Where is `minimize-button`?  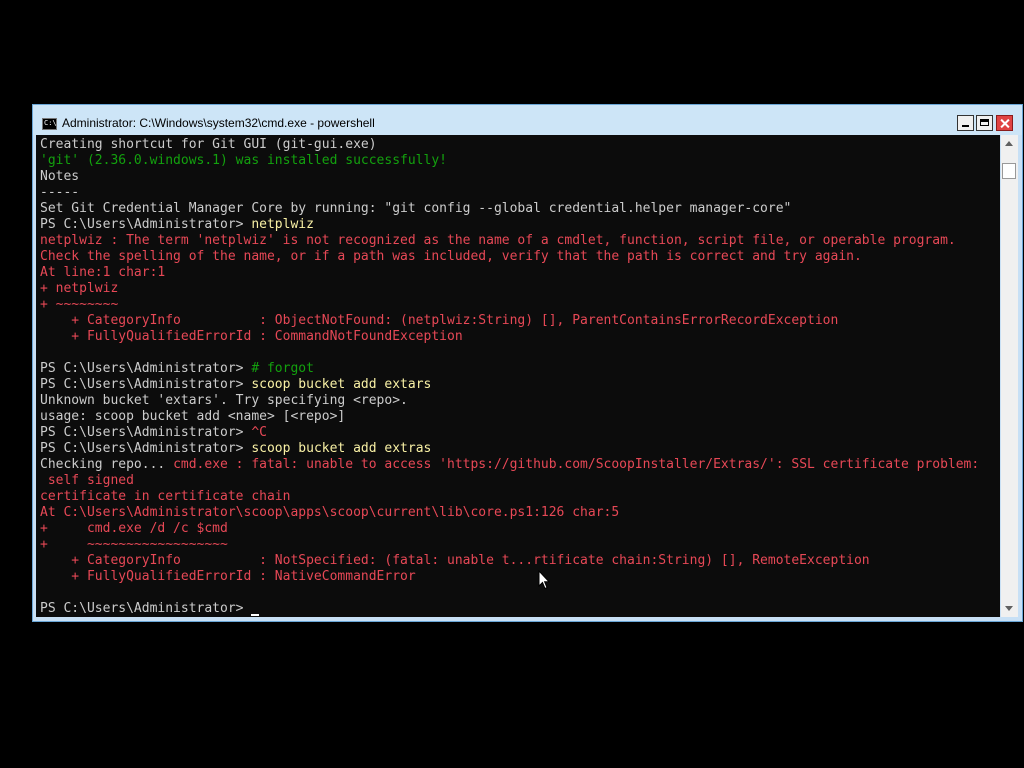
minimize-button is located at coordinates (965, 123).